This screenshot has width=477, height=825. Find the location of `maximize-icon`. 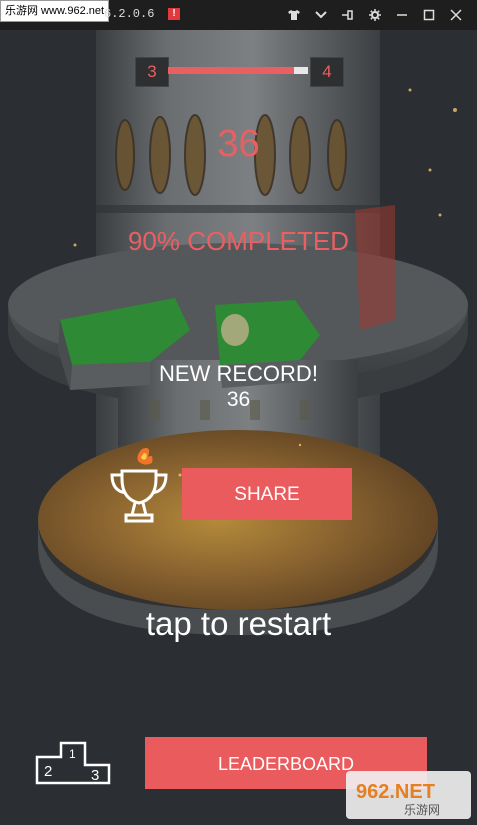

maximize-icon is located at coordinates (428, 15).